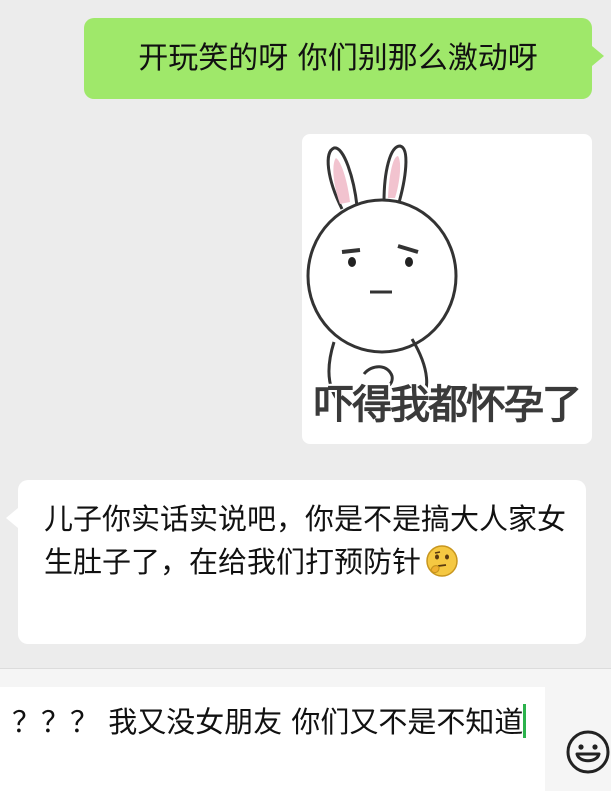 The width and height of the screenshot is (611, 791). What do you see at coordinates (338, 58) in the screenshot?
I see `message-text: 开玩笑的呀 你们别那么激动呀` at bounding box center [338, 58].